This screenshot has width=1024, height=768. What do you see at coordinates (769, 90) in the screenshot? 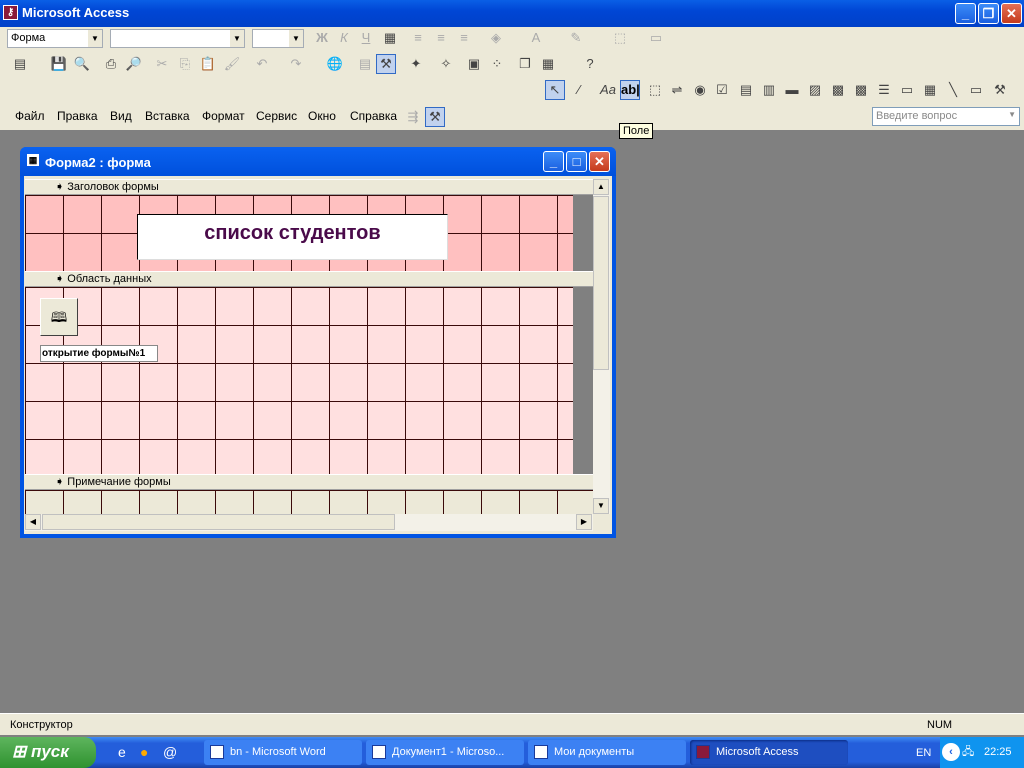
I see `list-box-icon: ▥` at bounding box center [769, 90].